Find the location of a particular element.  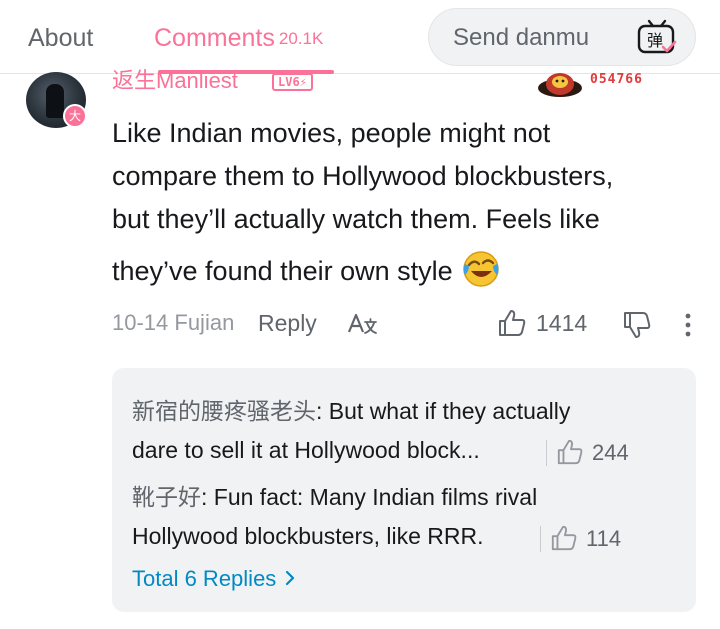

comment-username: 返生Manliest is located at coordinates (175, 81).